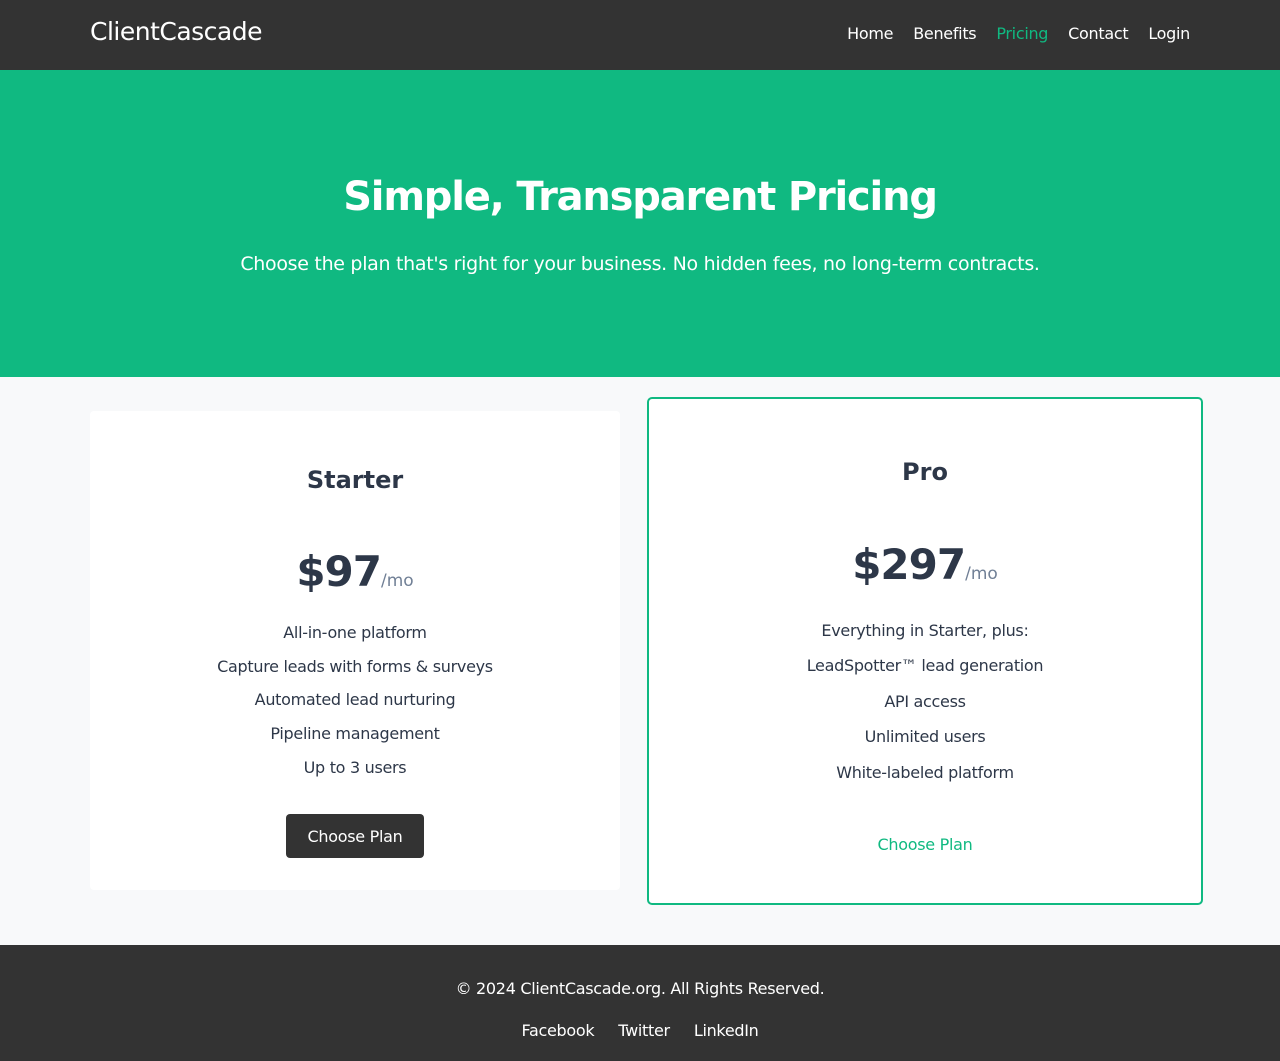  What do you see at coordinates (925, 772) in the screenshot?
I see `feature-item: White-labeled platform` at bounding box center [925, 772].